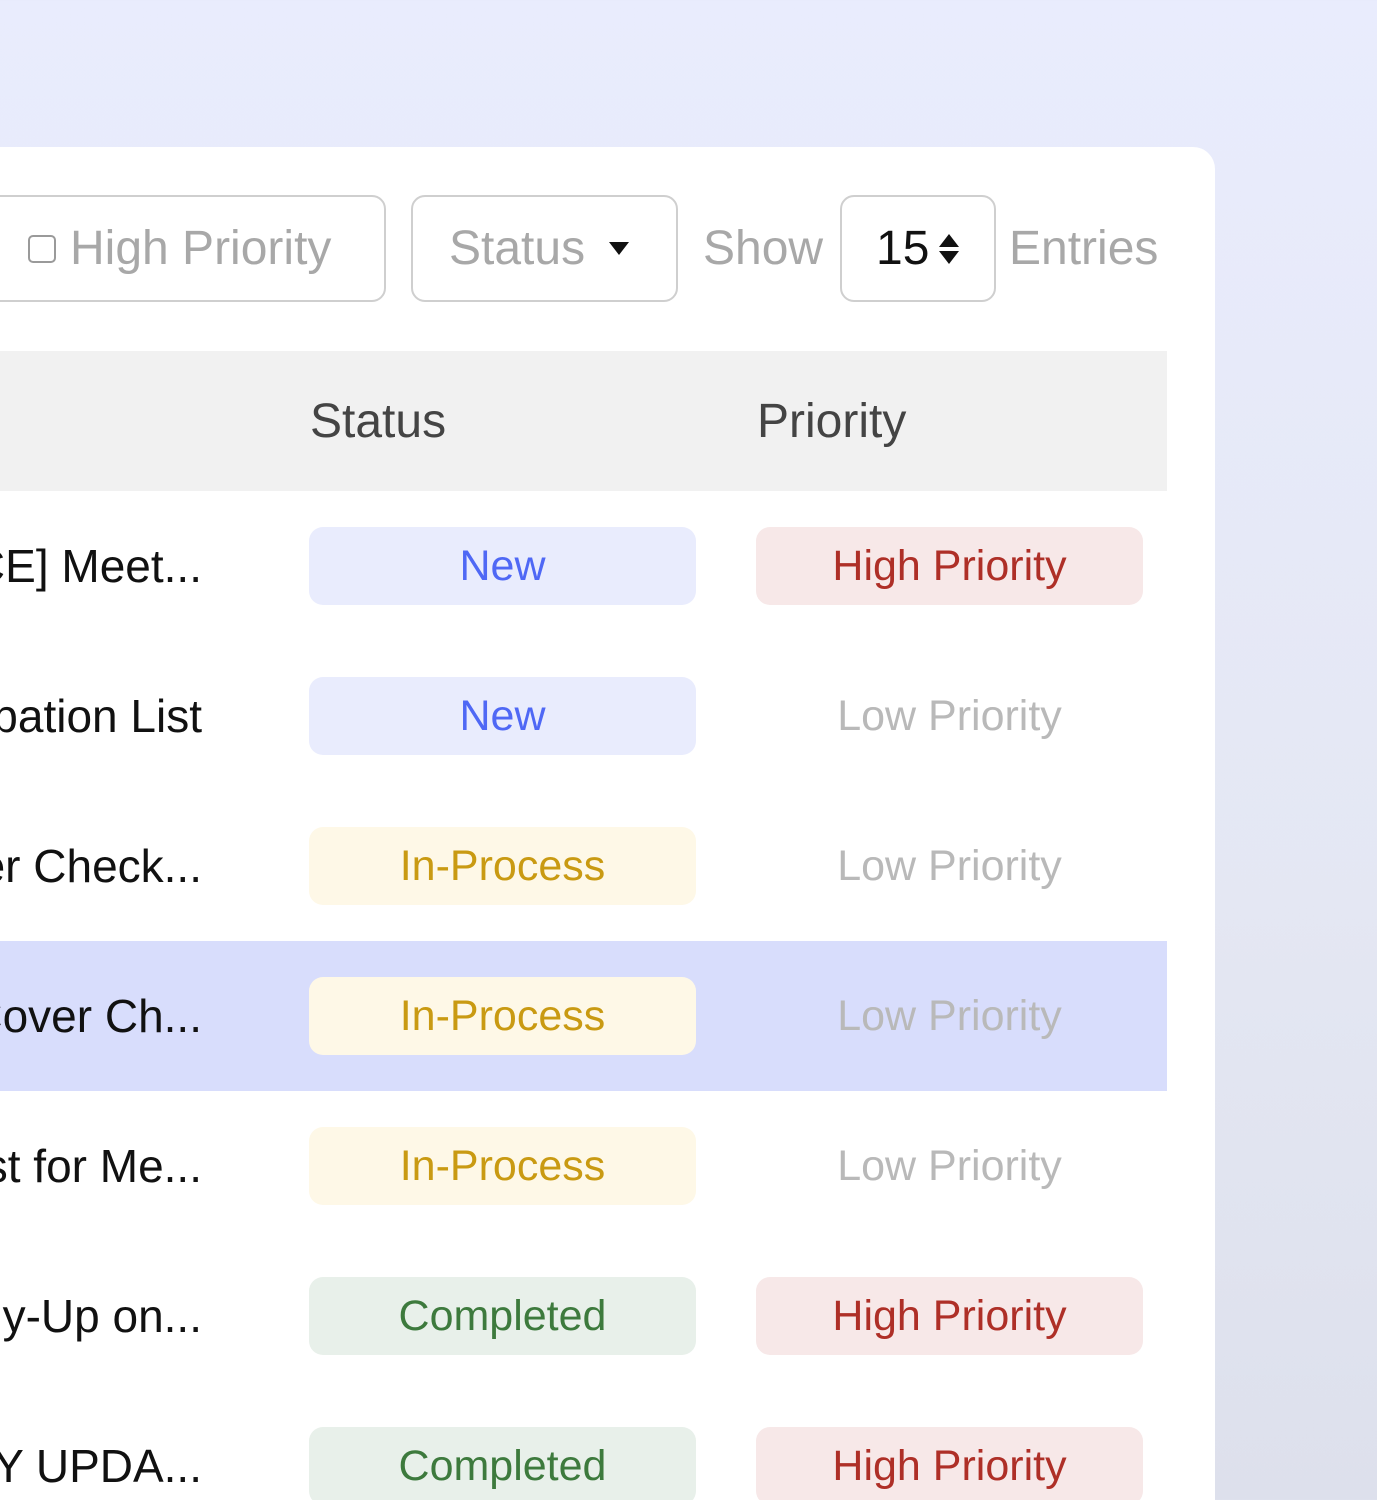 The width and height of the screenshot is (1377, 1500). I want to click on table-row: Cover Ch... In-Process Low Priority, so click(583, 1016).